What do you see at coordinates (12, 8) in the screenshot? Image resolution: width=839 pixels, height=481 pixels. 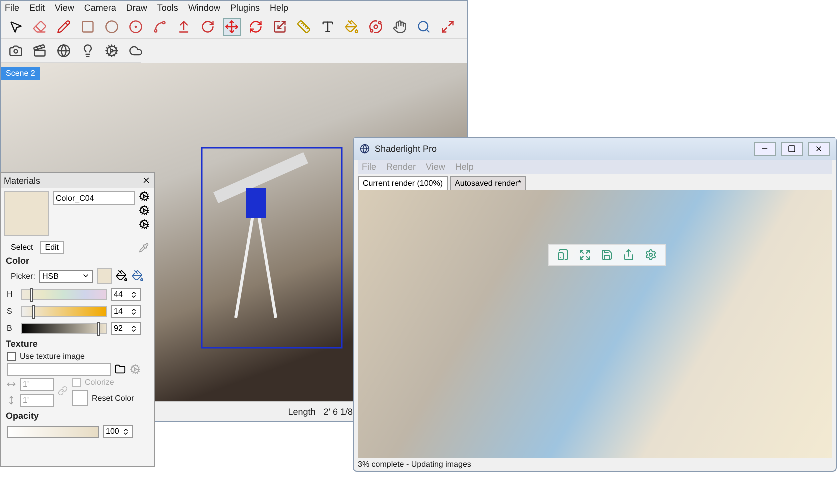 I see `menu-item: File` at bounding box center [12, 8].